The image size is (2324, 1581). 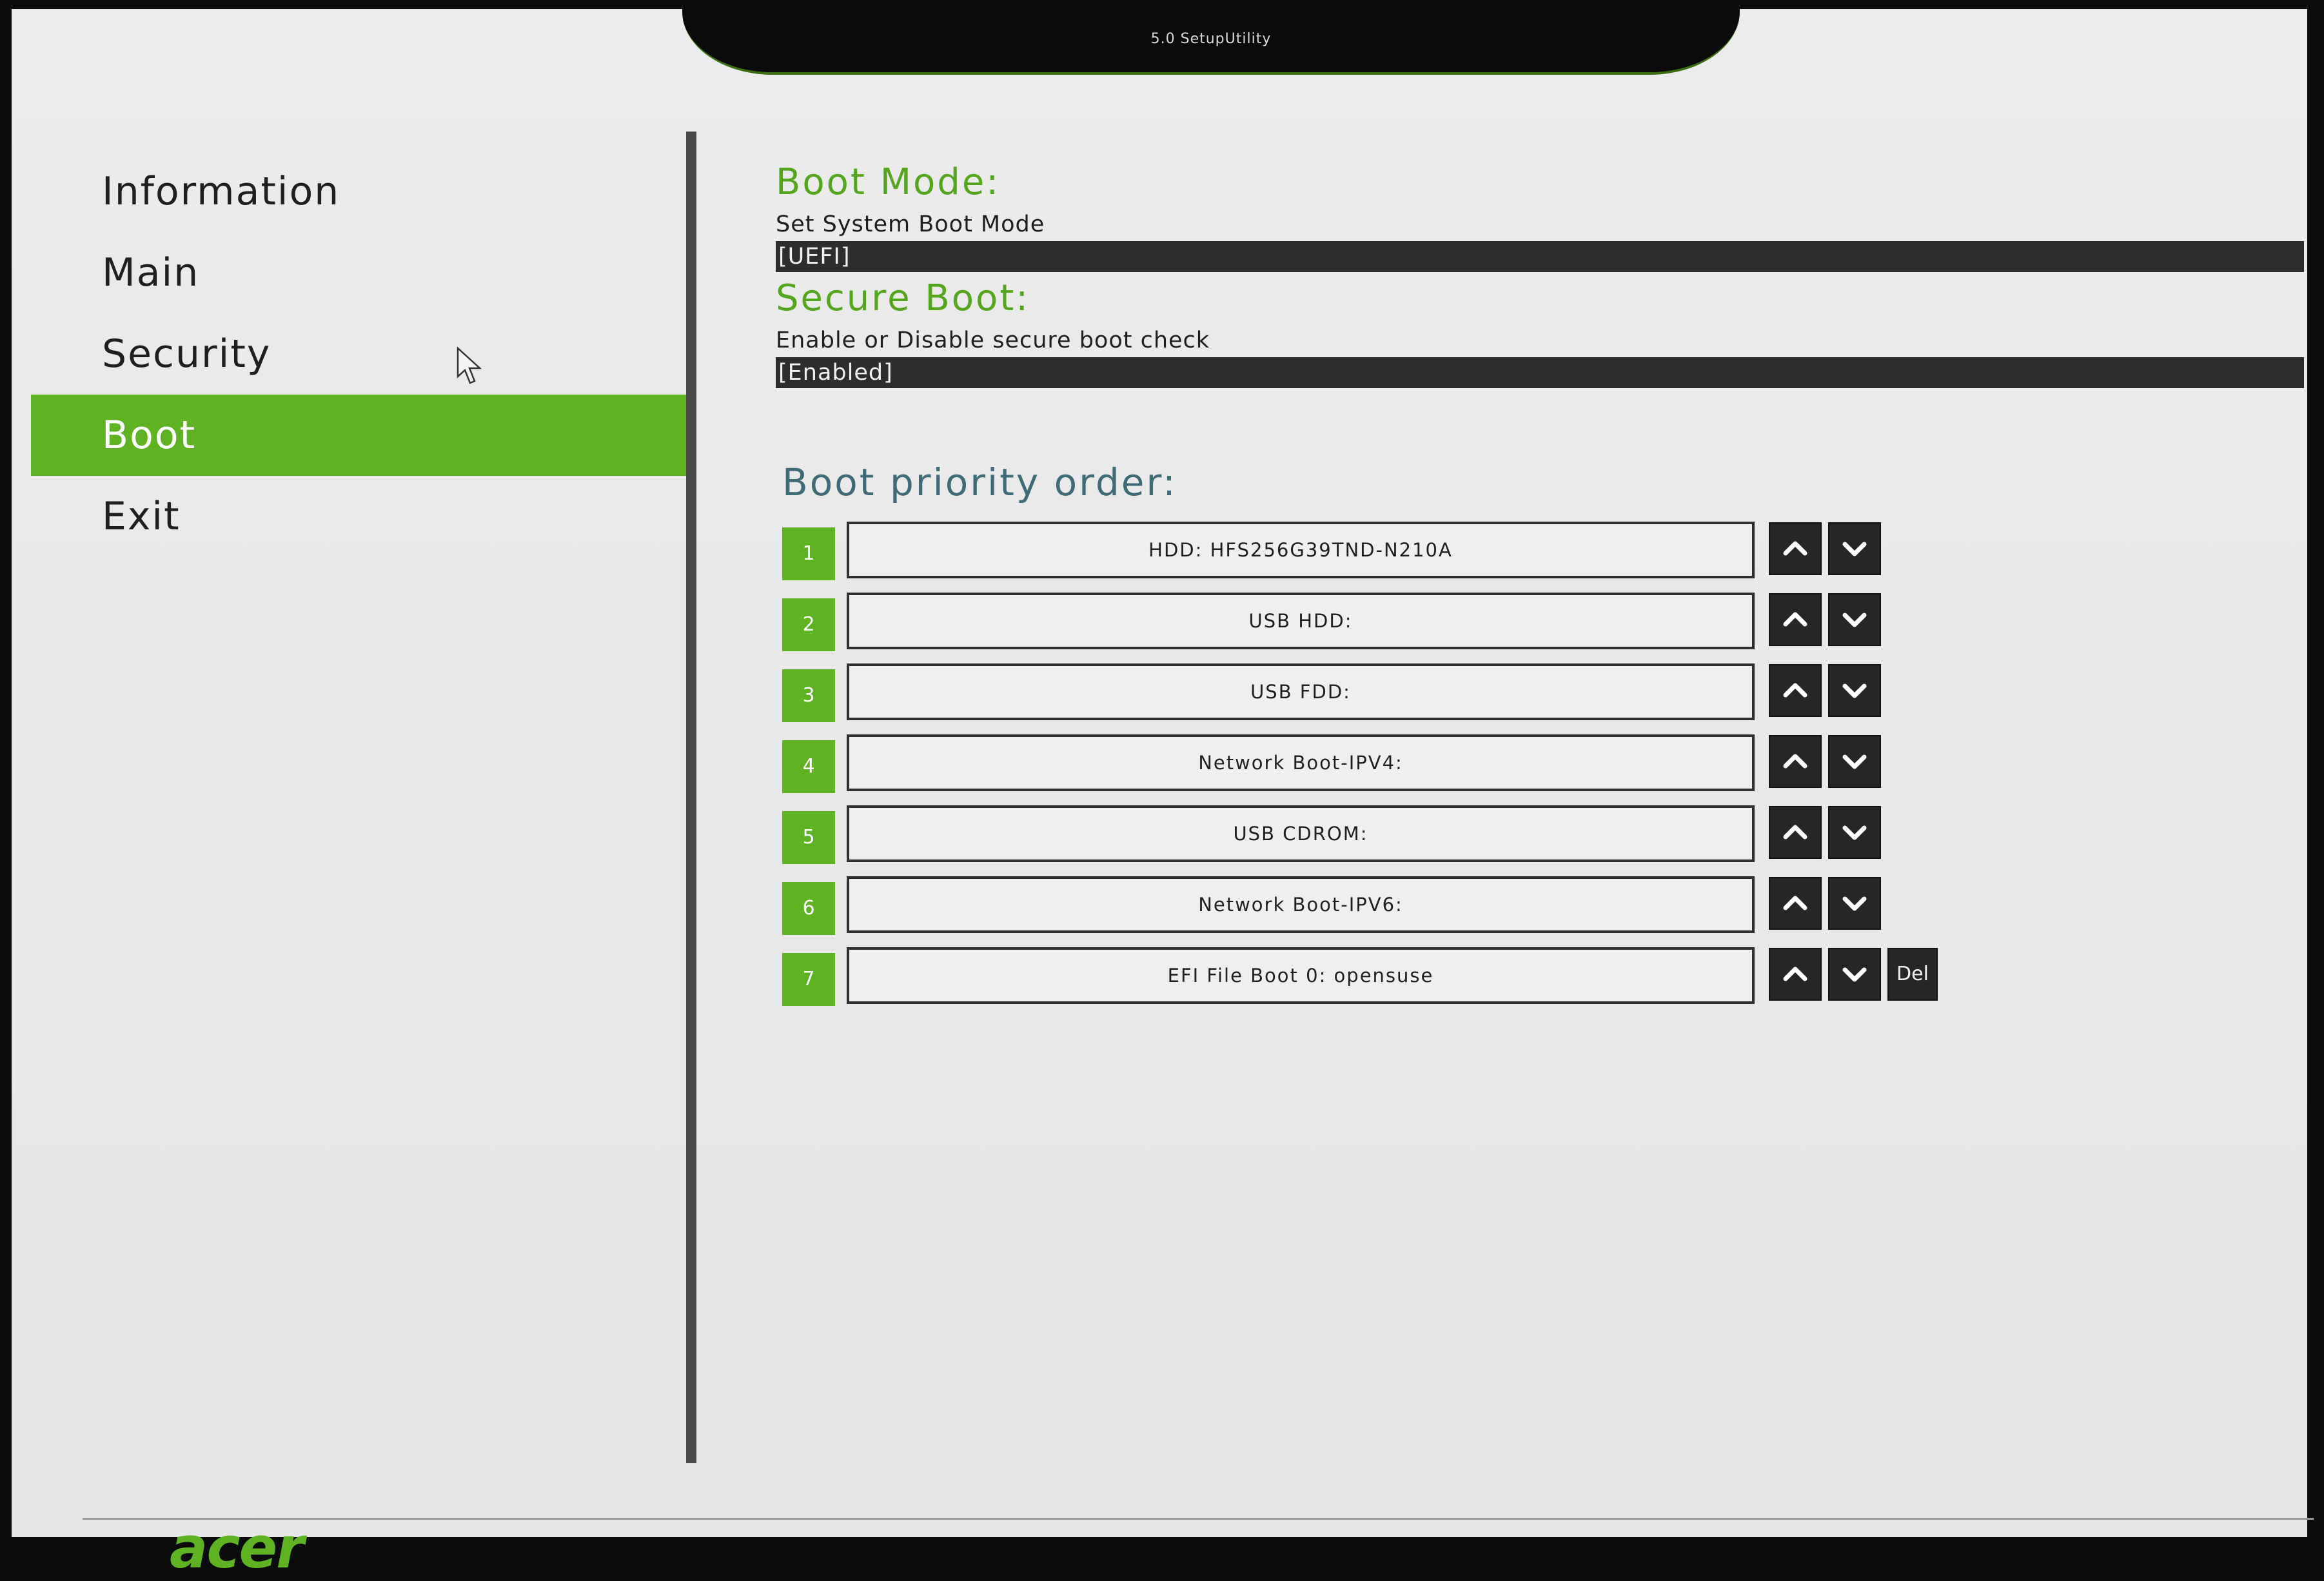 What do you see at coordinates (809, 979) in the screenshot?
I see `priority-number: 7` at bounding box center [809, 979].